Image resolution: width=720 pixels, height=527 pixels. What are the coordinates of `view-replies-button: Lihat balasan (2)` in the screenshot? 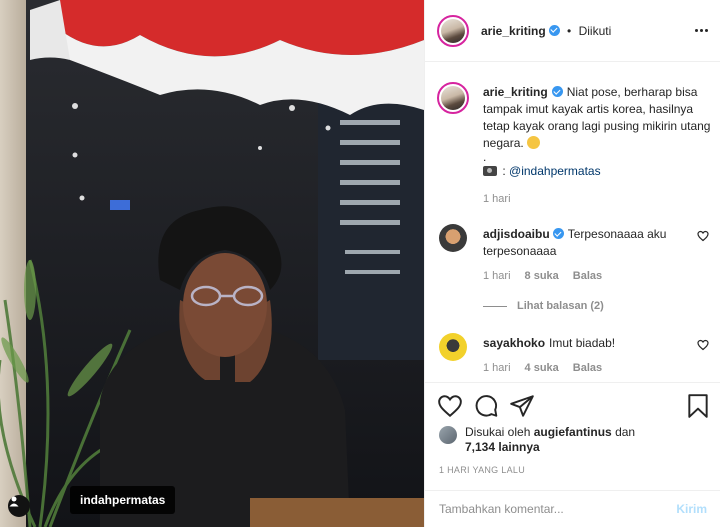 It's located at (543, 306).